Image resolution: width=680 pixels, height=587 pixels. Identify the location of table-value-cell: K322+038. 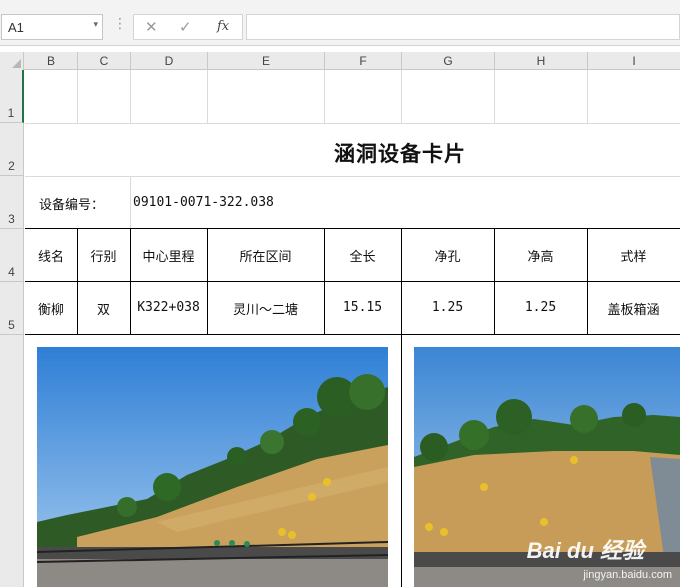
(168, 307).